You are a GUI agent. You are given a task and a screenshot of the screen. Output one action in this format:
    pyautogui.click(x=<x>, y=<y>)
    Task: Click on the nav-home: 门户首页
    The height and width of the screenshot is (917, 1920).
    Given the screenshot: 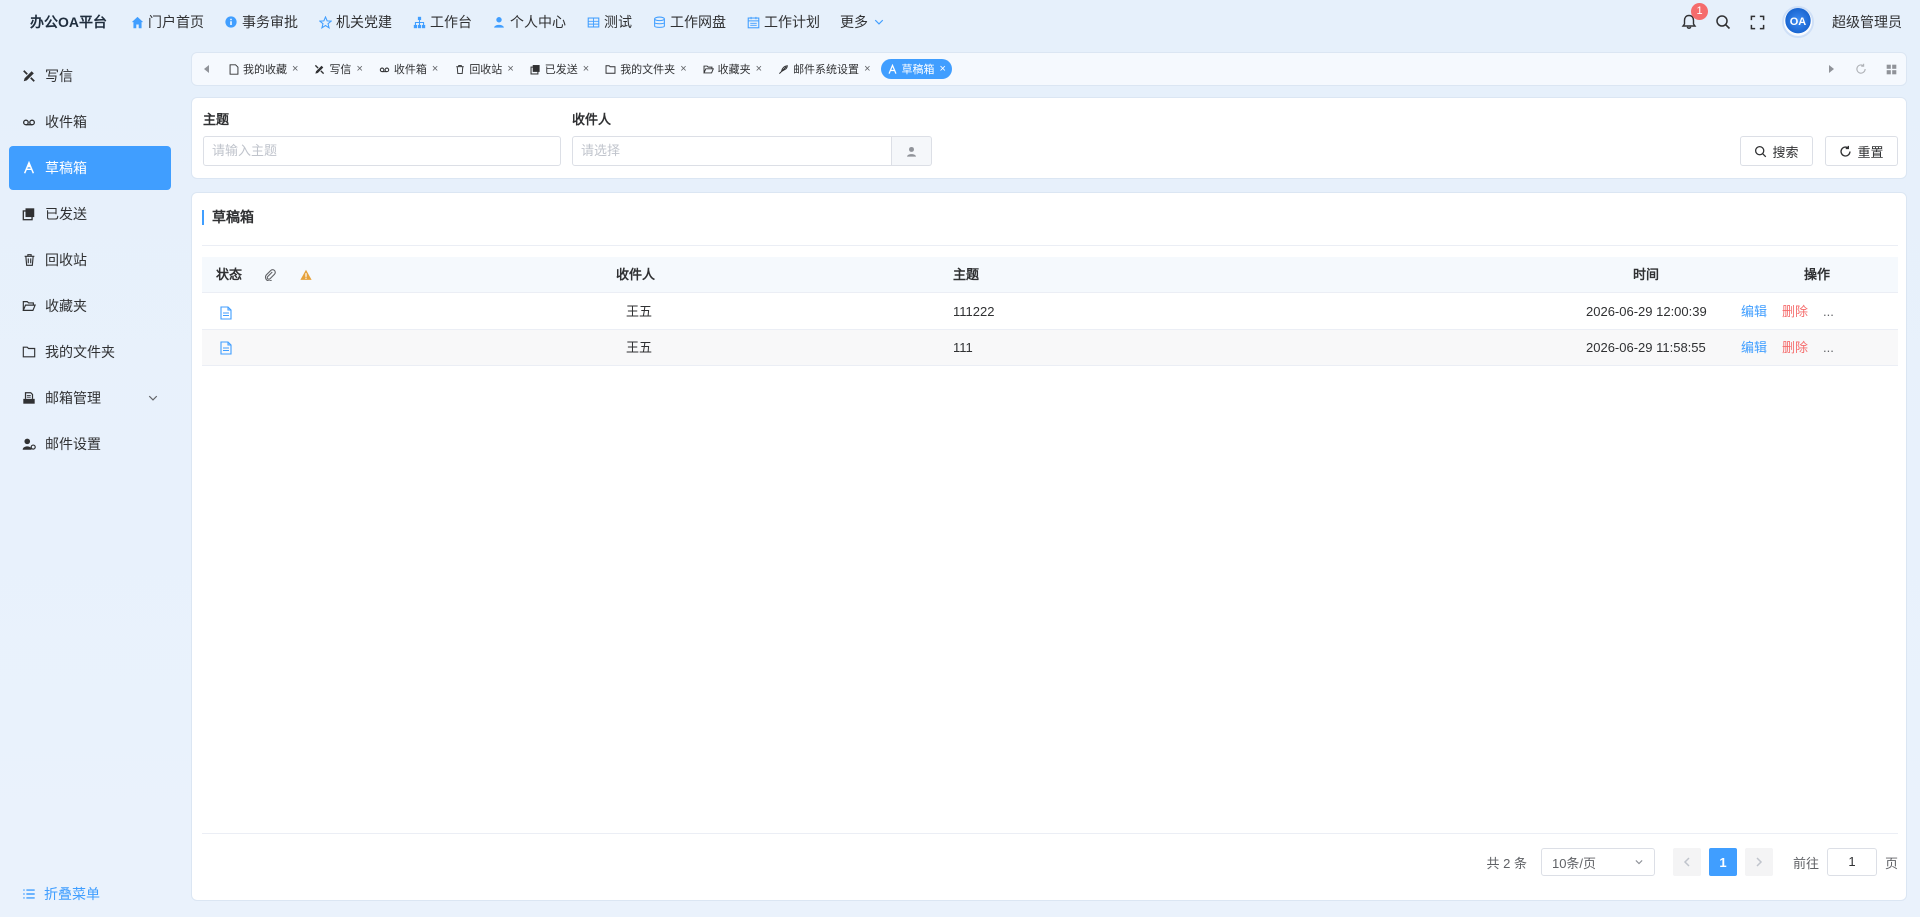 What is the action you would take?
    pyautogui.click(x=167, y=22)
    